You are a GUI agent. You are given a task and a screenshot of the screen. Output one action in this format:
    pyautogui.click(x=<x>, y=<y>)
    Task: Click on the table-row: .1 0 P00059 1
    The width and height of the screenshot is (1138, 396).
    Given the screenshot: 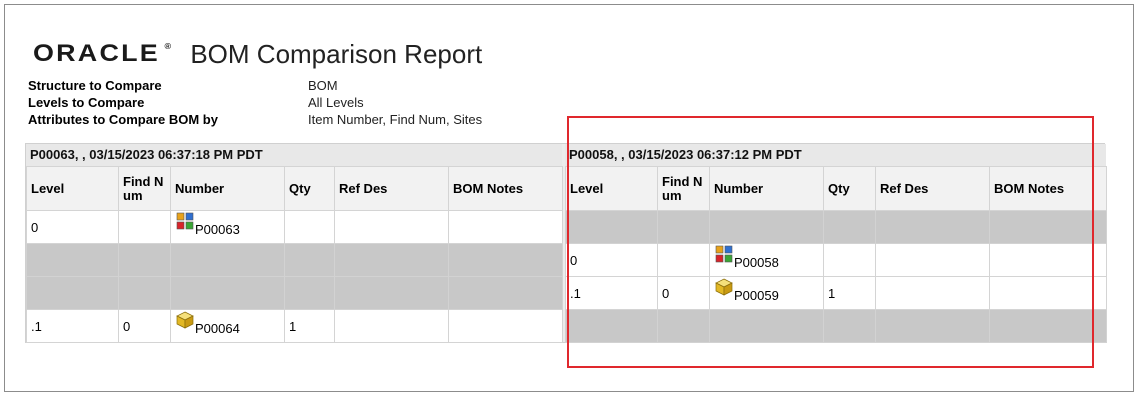 What is the action you would take?
    pyautogui.click(x=836, y=293)
    